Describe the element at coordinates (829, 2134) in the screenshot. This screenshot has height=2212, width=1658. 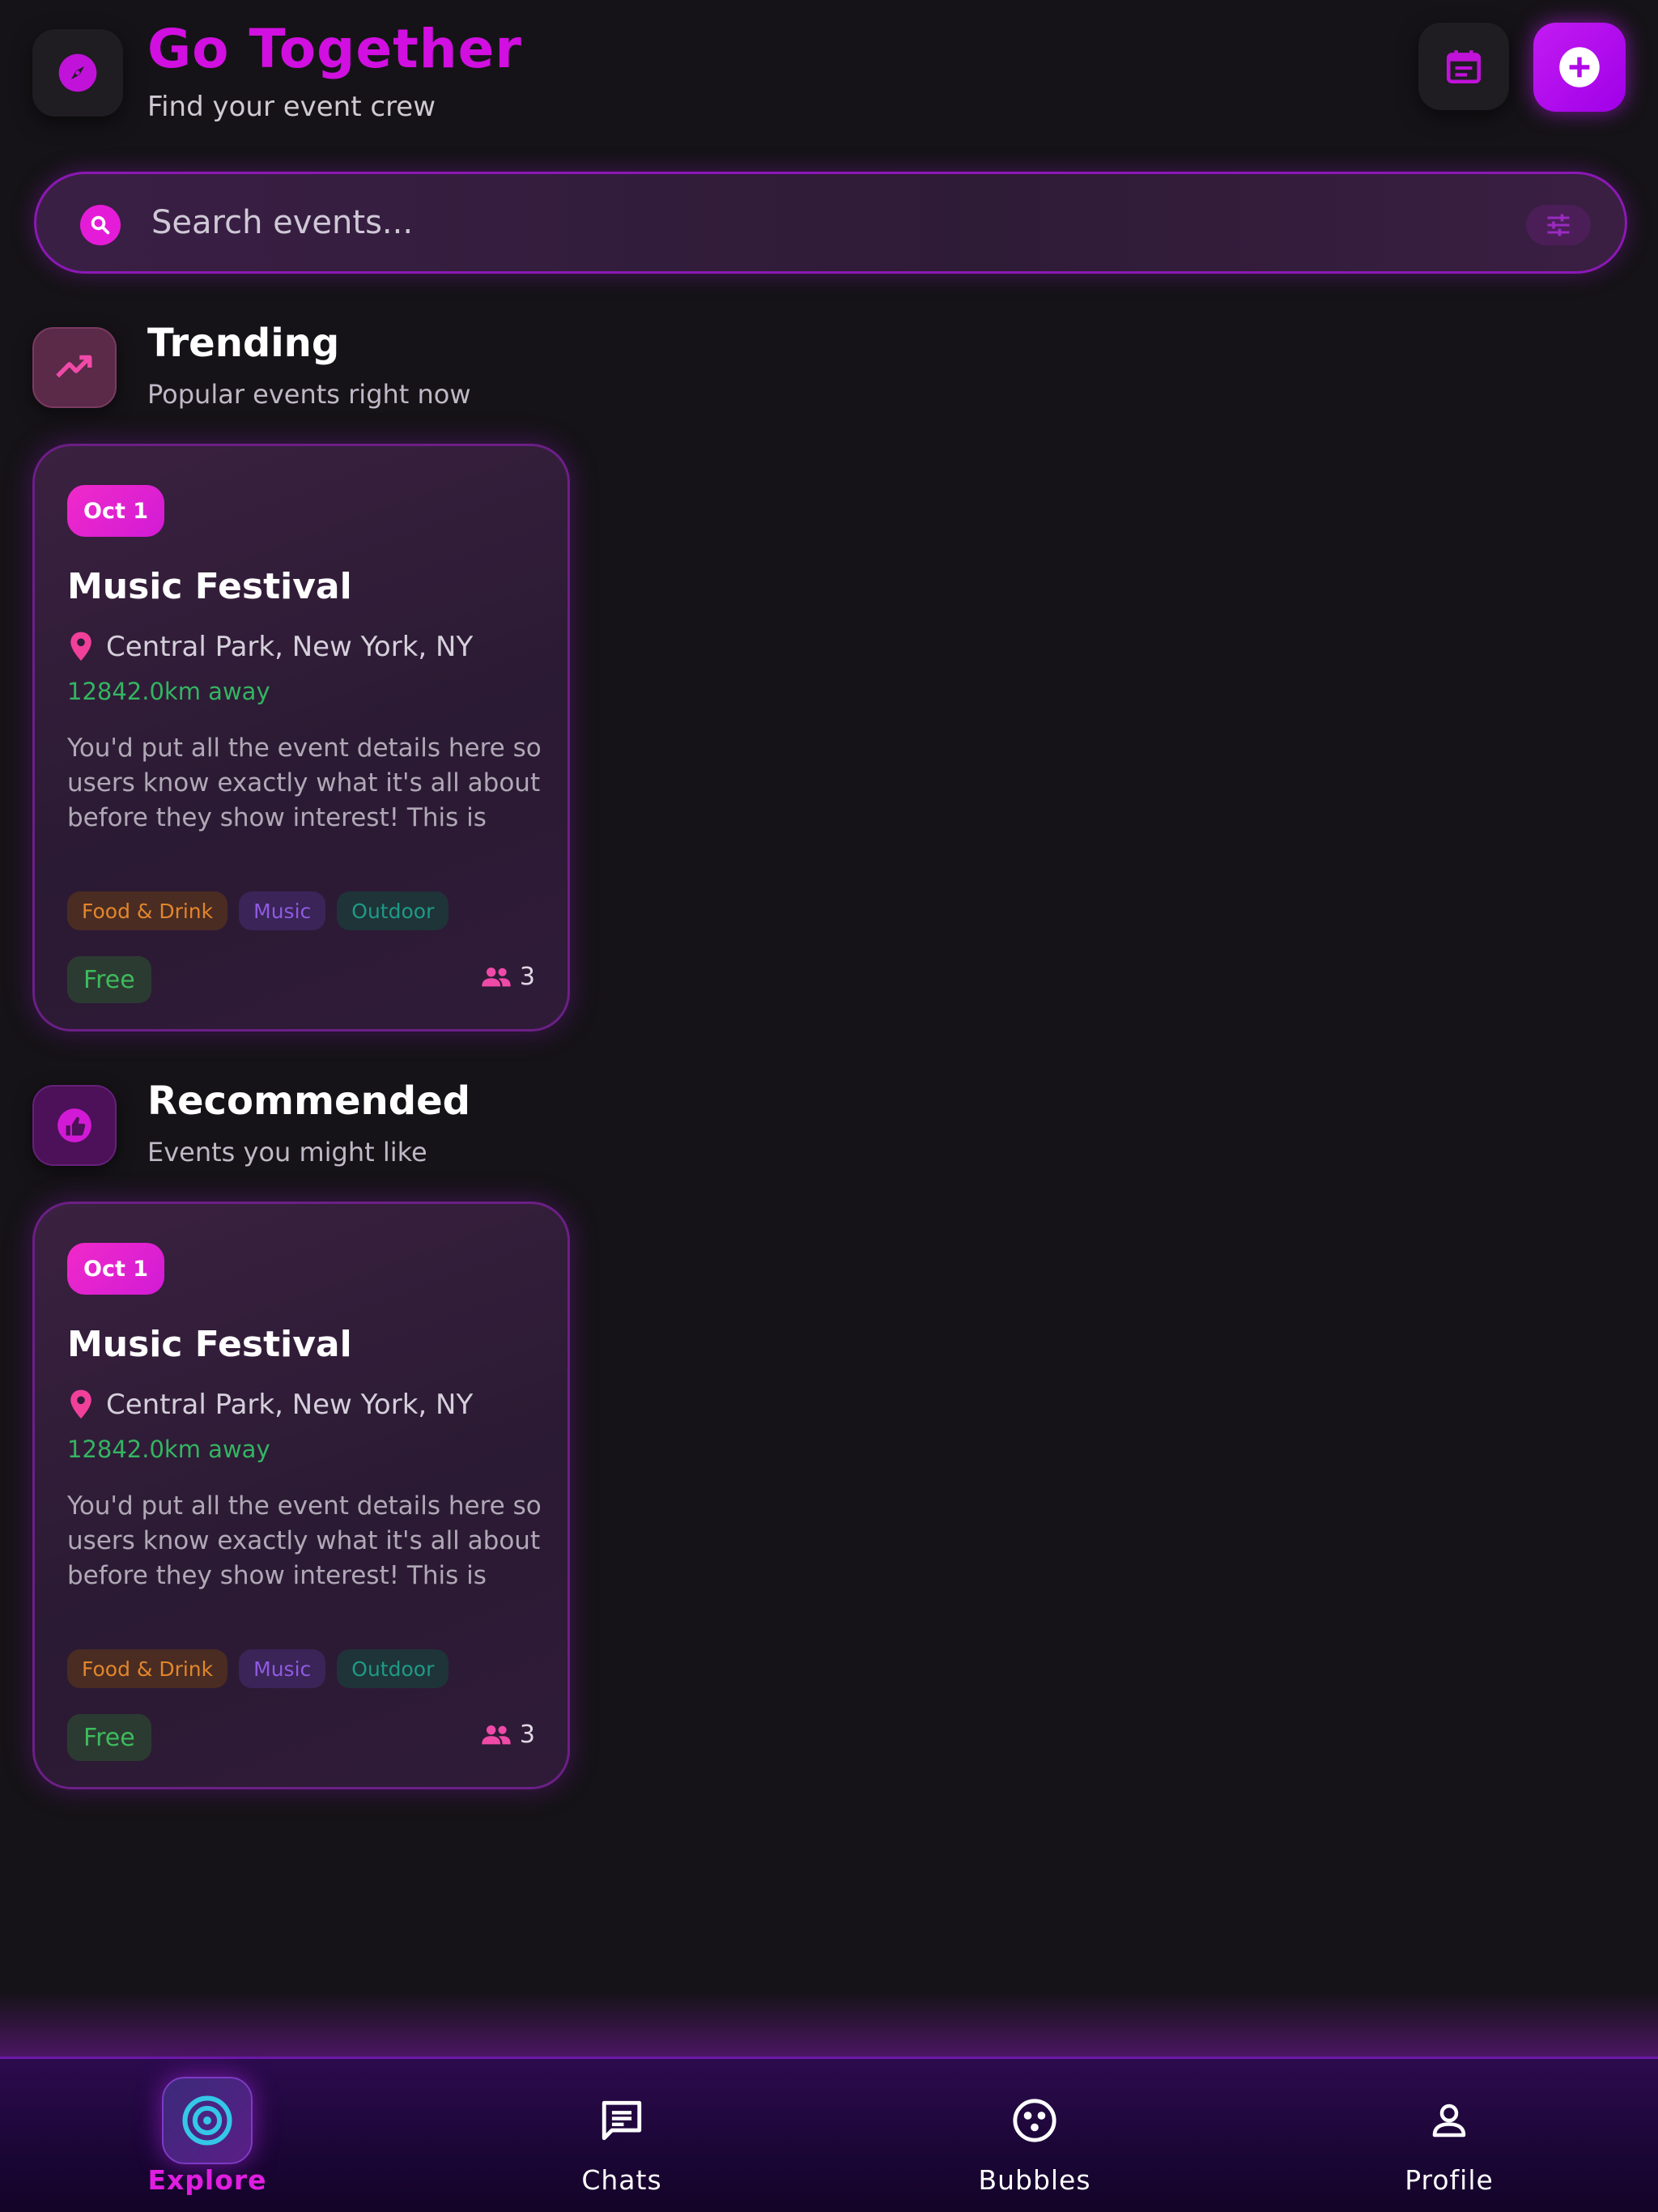
I see `bottom-nav: Explore Chats Bubbles Profile` at that location.